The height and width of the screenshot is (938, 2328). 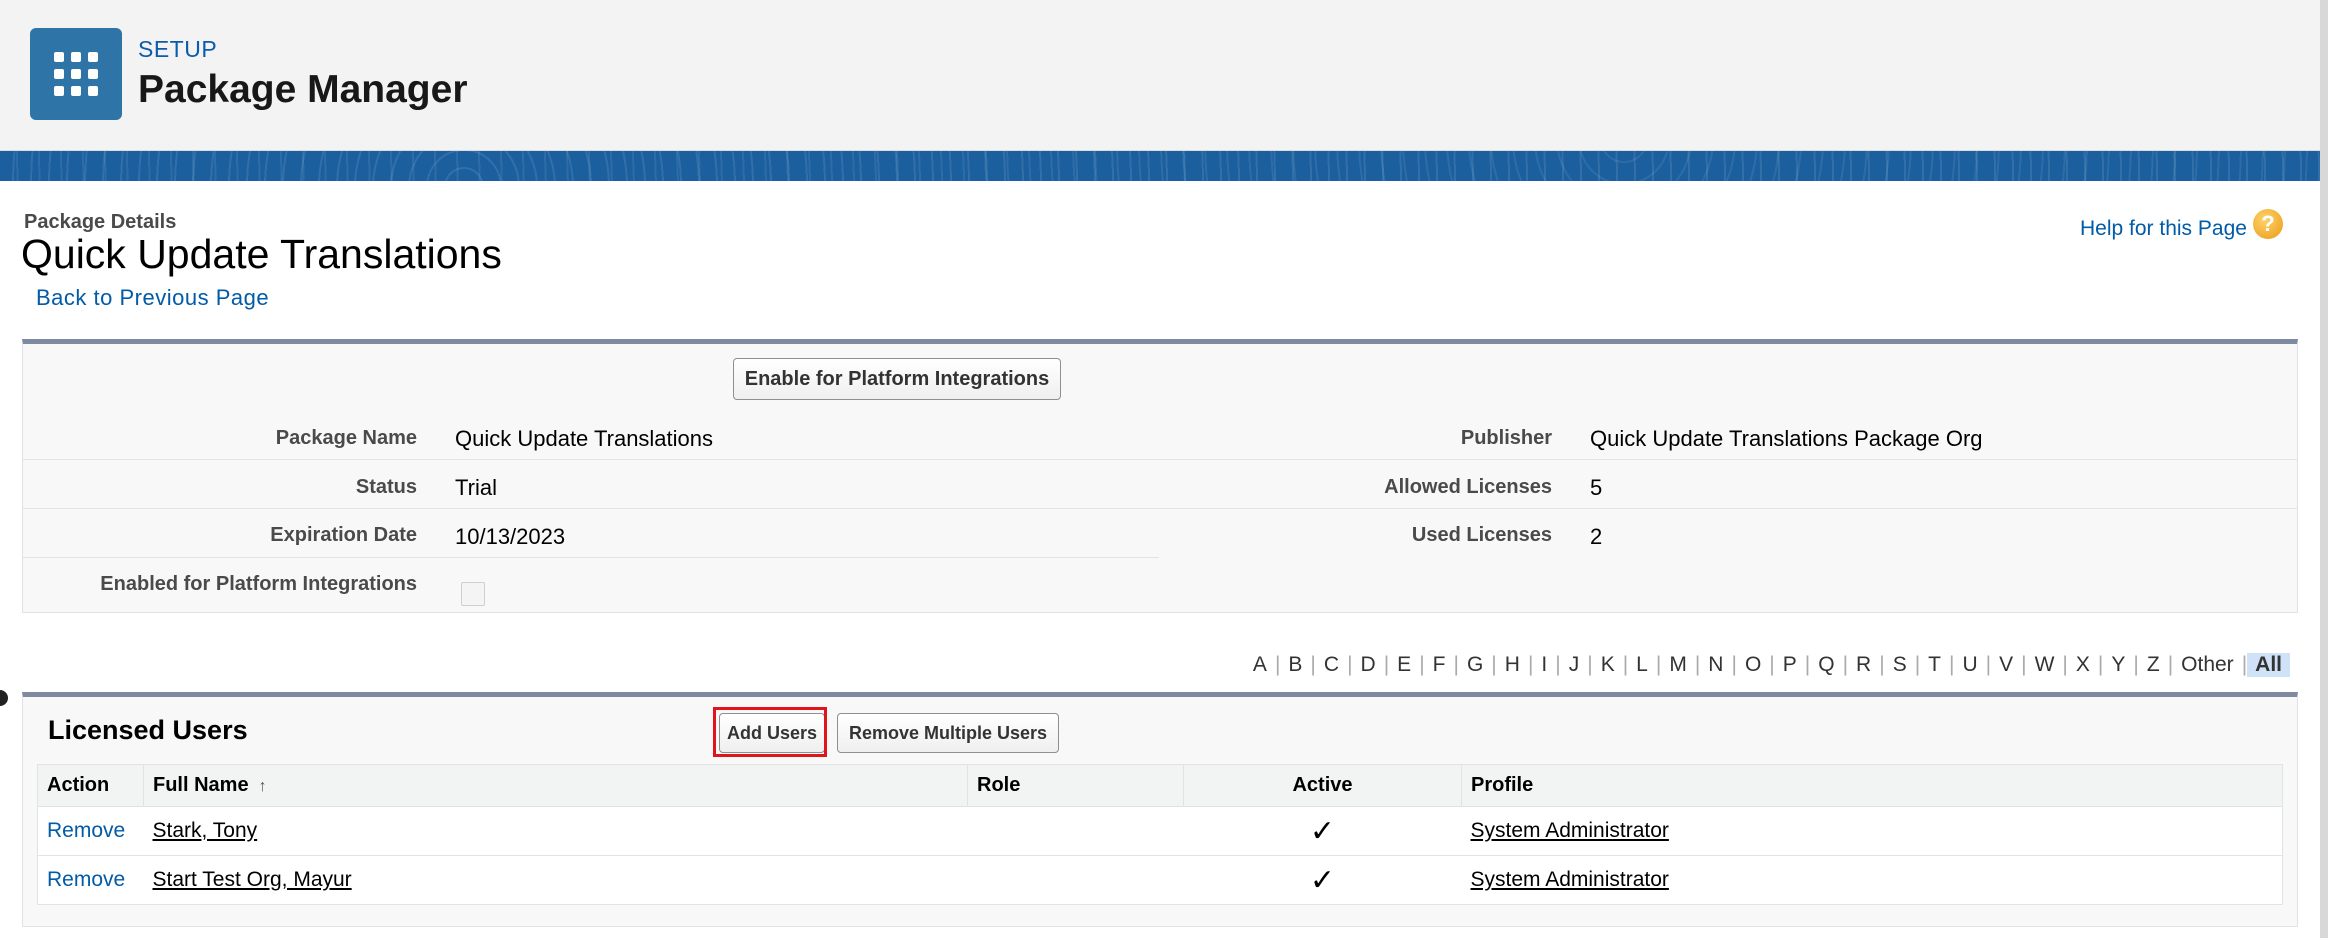 What do you see at coordinates (1608, 665) in the screenshot?
I see `alpha-filter-k: K` at bounding box center [1608, 665].